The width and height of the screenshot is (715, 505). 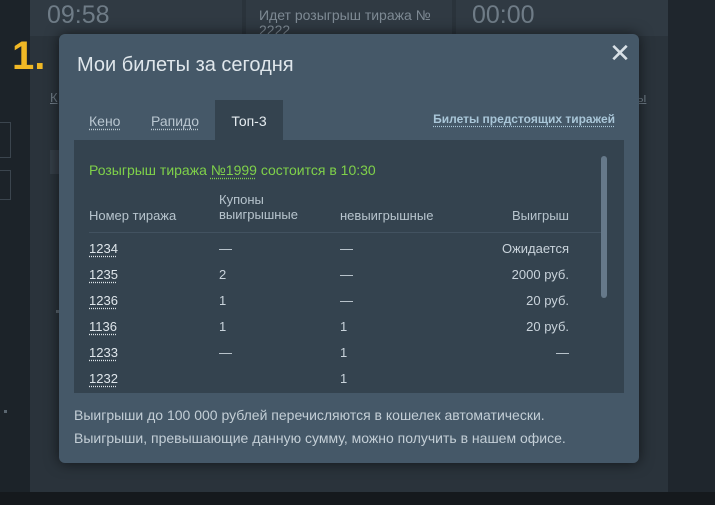 What do you see at coordinates (241, 199) in the screenshot?
I see `column-header-coupons-label: Купоны` at bounding box center [241, 199].